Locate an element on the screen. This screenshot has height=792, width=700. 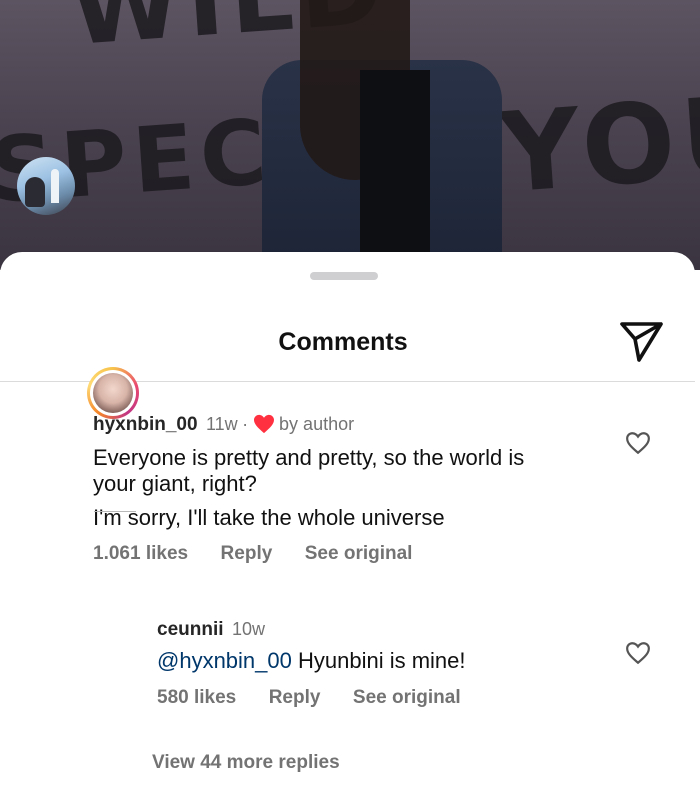
author-badge: by author is located at coordinates (317, 424).